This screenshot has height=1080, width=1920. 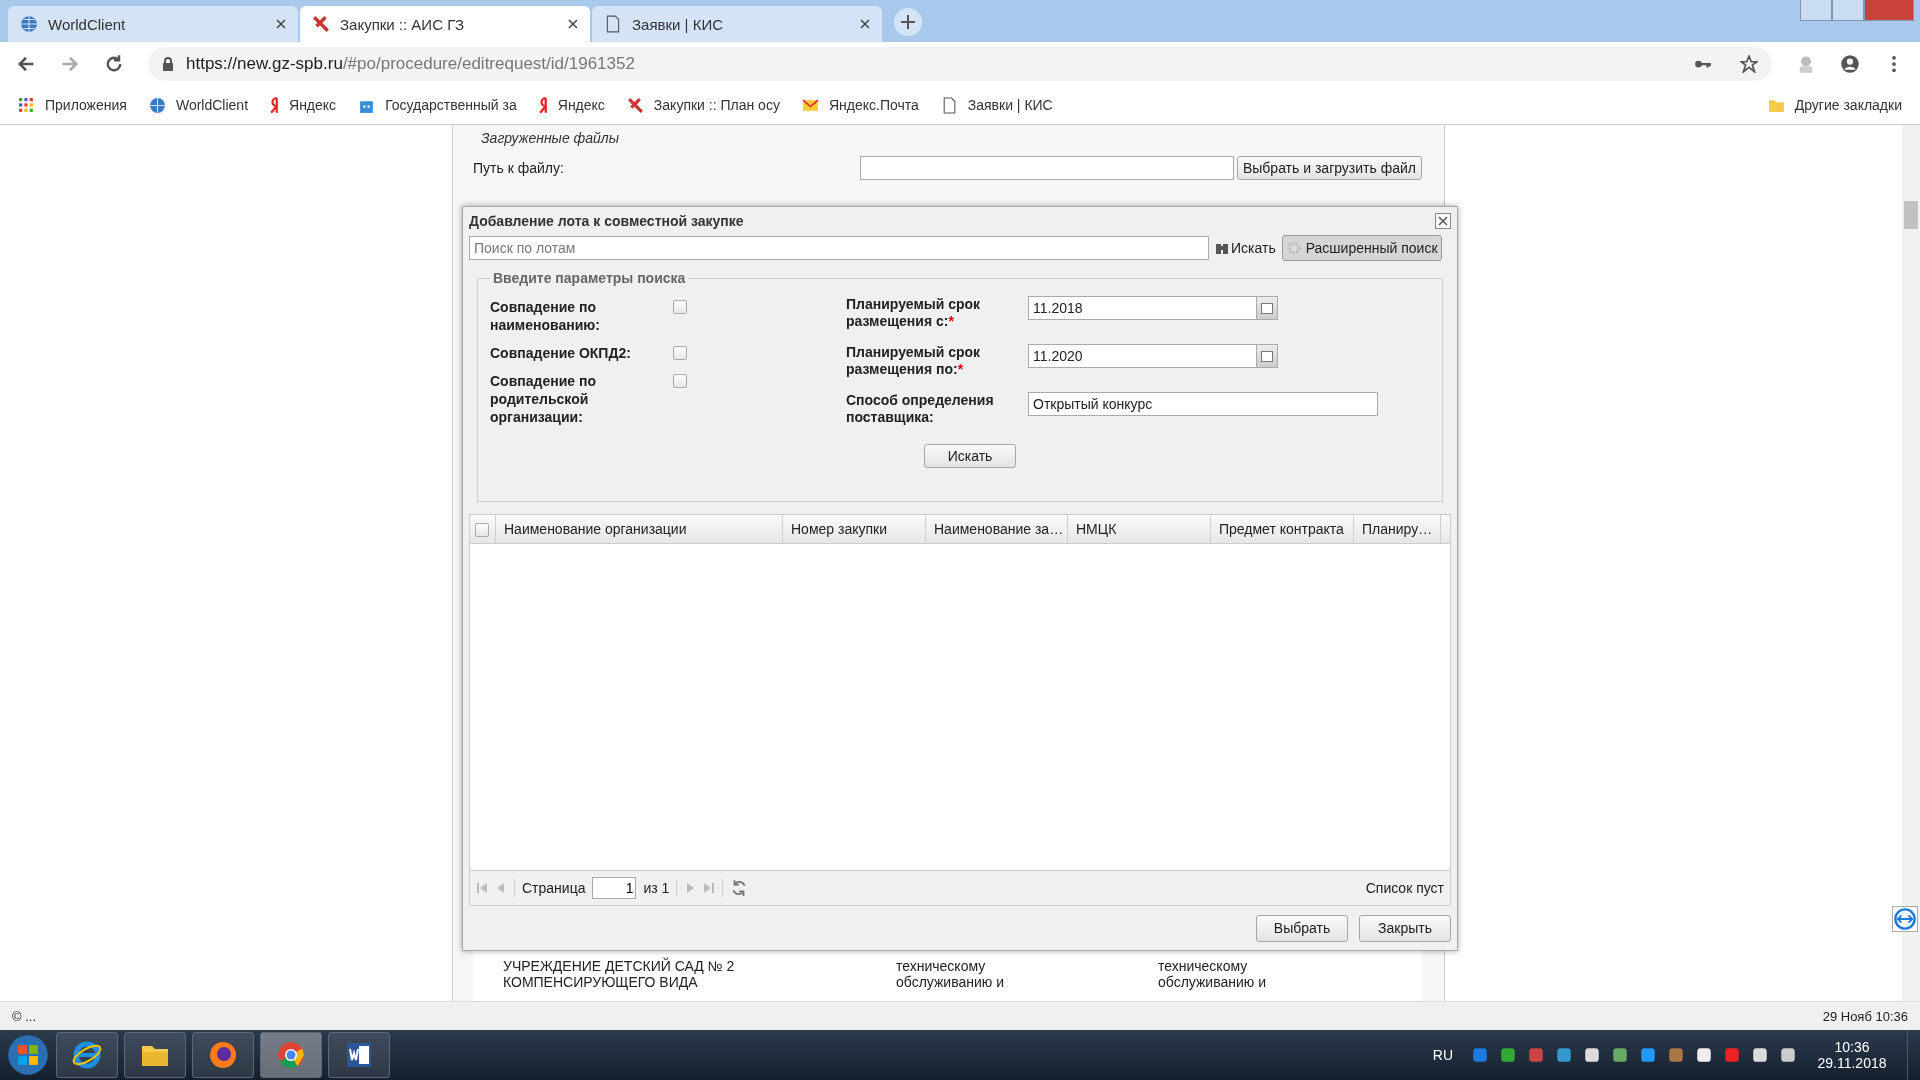 I want to click on select-all-checkbox, so click(x=482, y=530).